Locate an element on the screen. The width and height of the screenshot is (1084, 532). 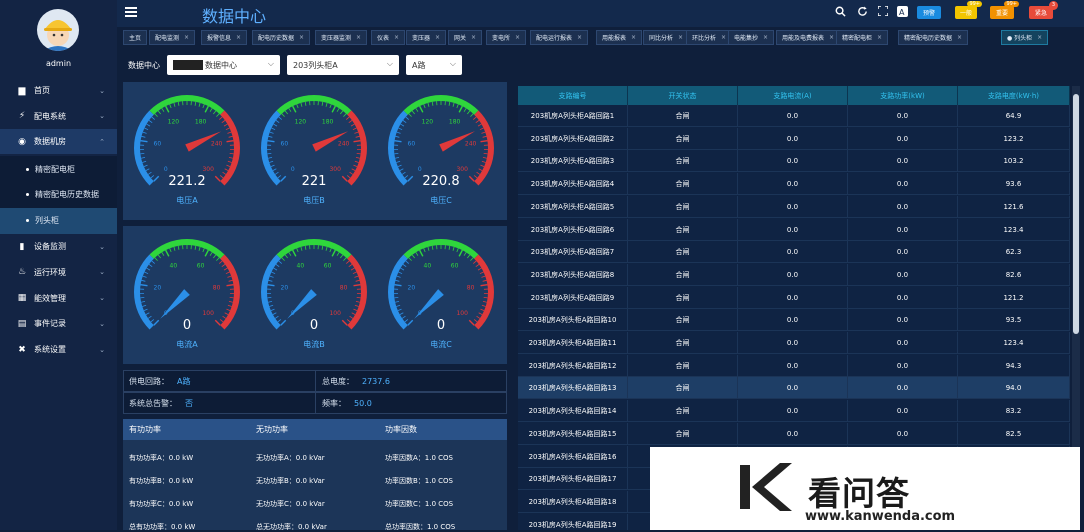
sidebar-subitem-0: 精密配电柜 is located at coordinates (58, 169).